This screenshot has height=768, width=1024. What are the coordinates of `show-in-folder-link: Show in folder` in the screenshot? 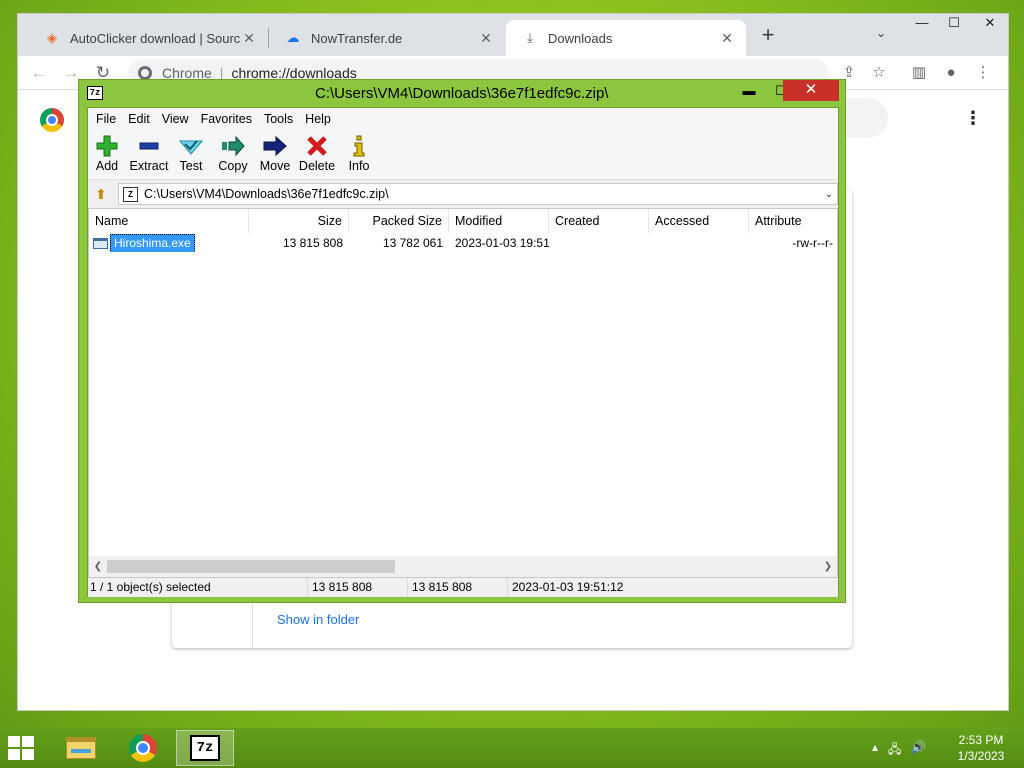 It's located at (318, 619).